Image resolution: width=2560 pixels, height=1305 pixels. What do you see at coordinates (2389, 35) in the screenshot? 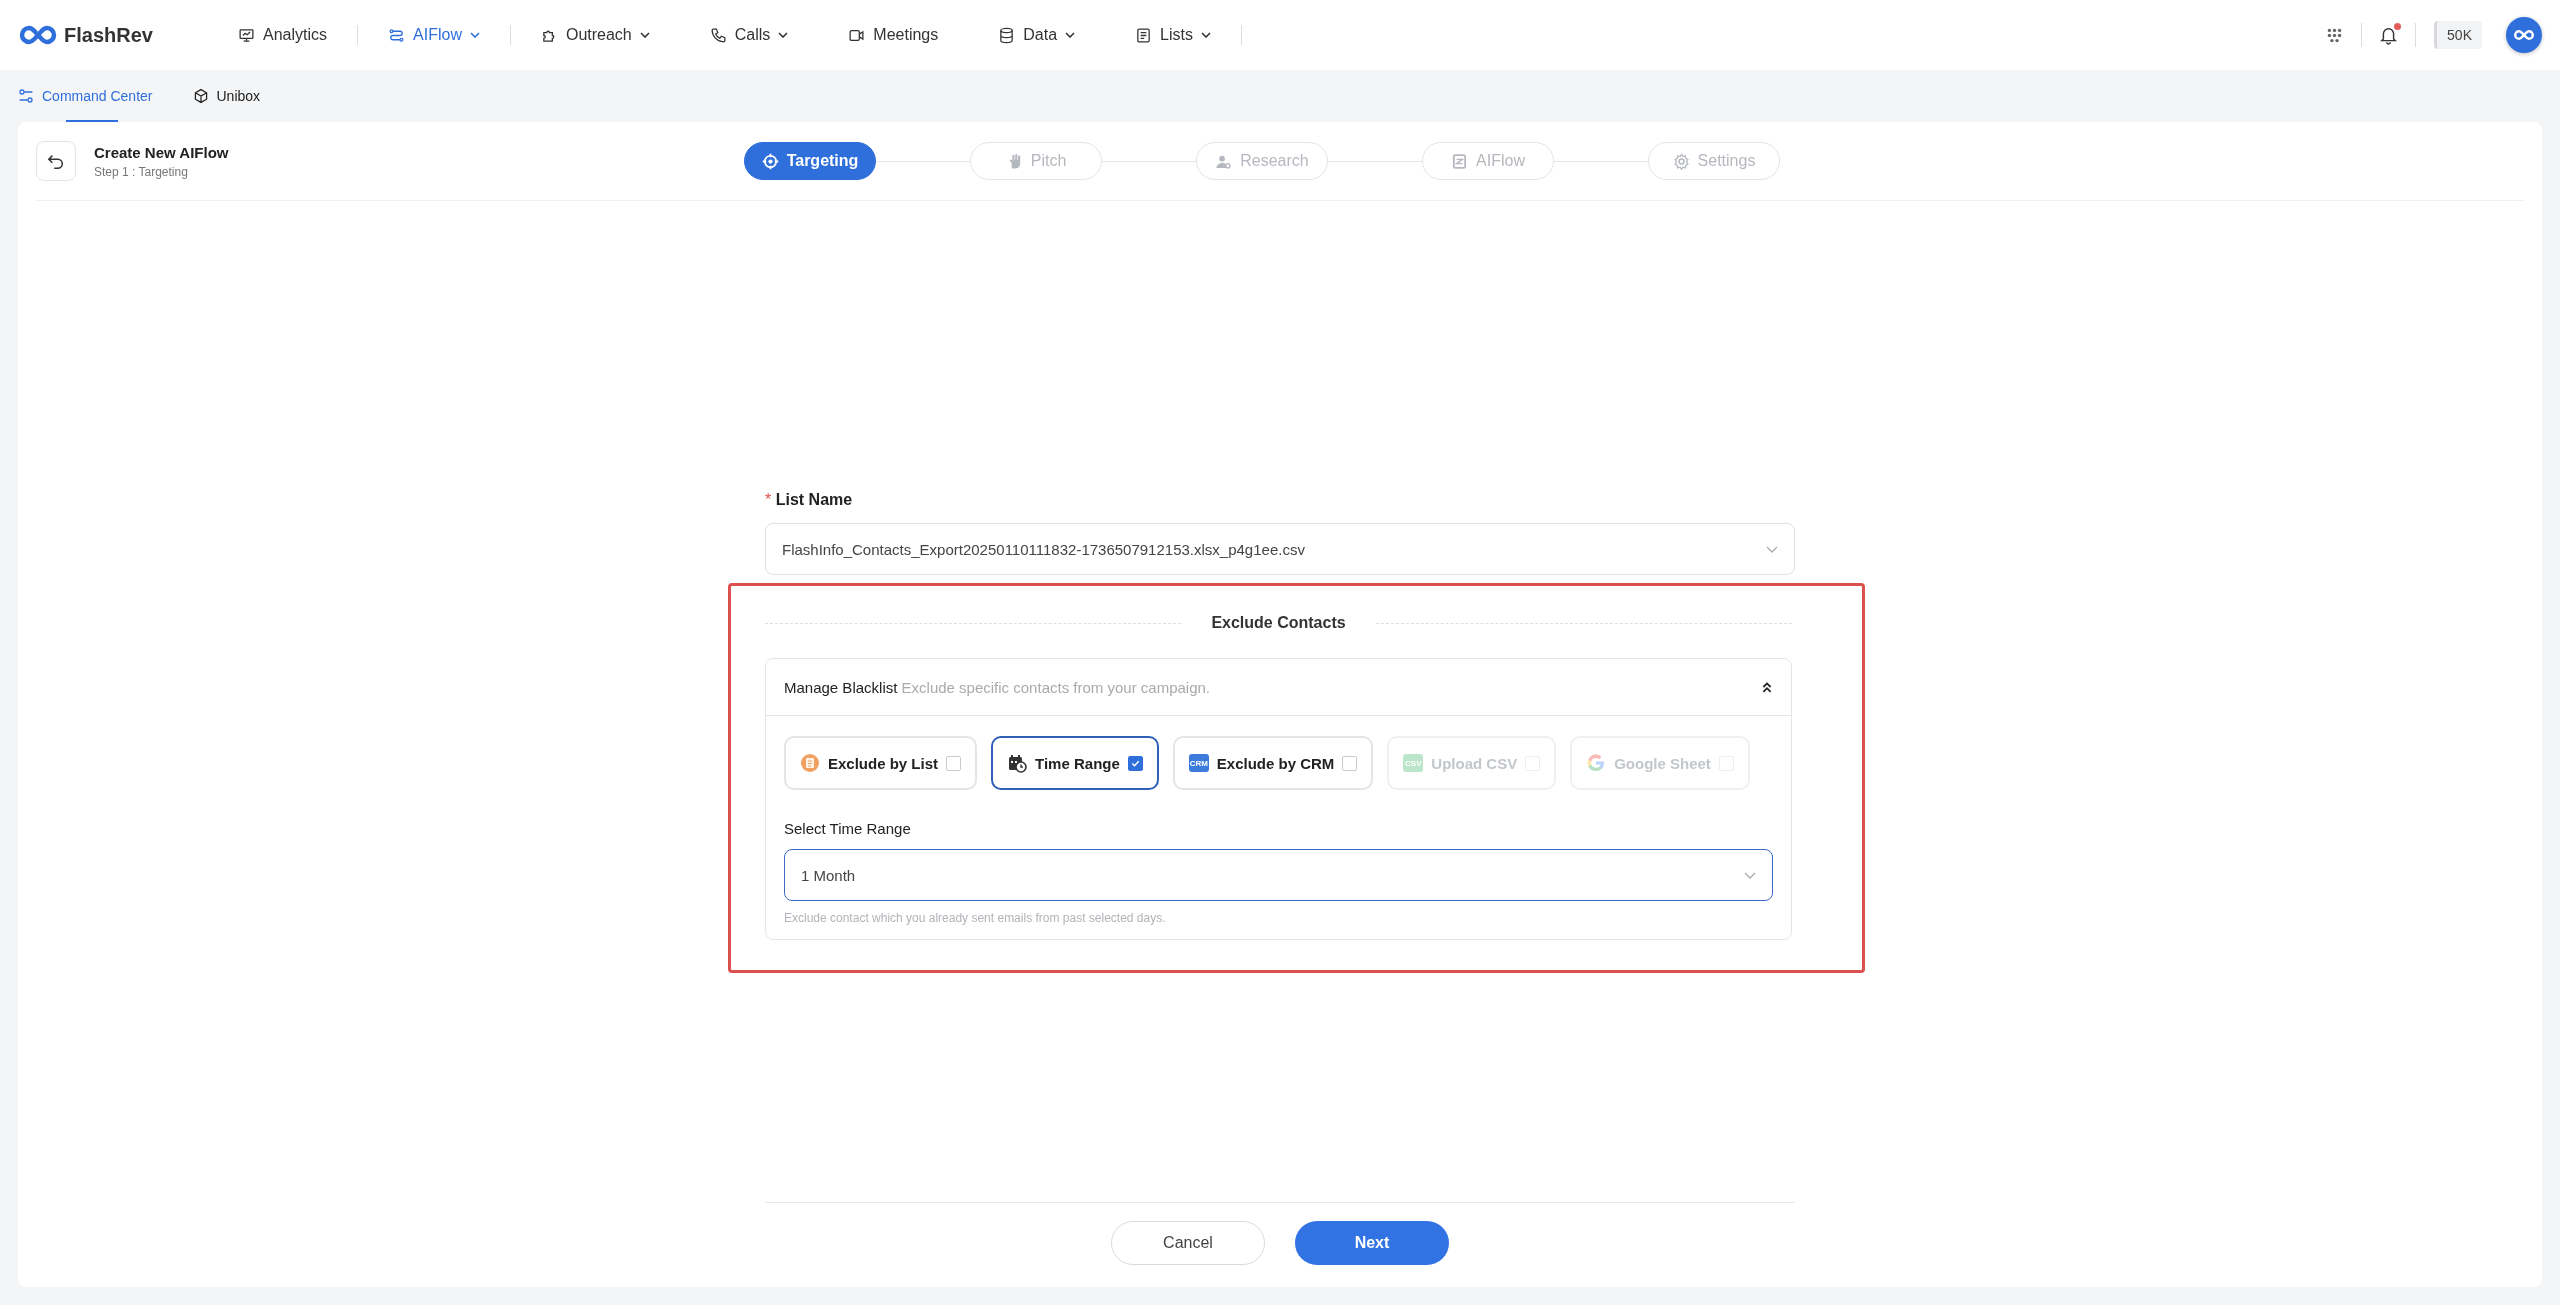
I see `bell-icon` at bounding box center [2389, 35].